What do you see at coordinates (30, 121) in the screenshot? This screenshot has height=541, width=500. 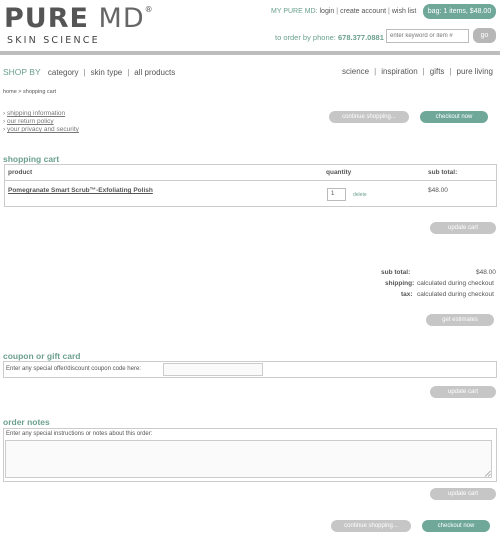 I see `return-policy-link: our return policy` at bounding box center [30, 121].